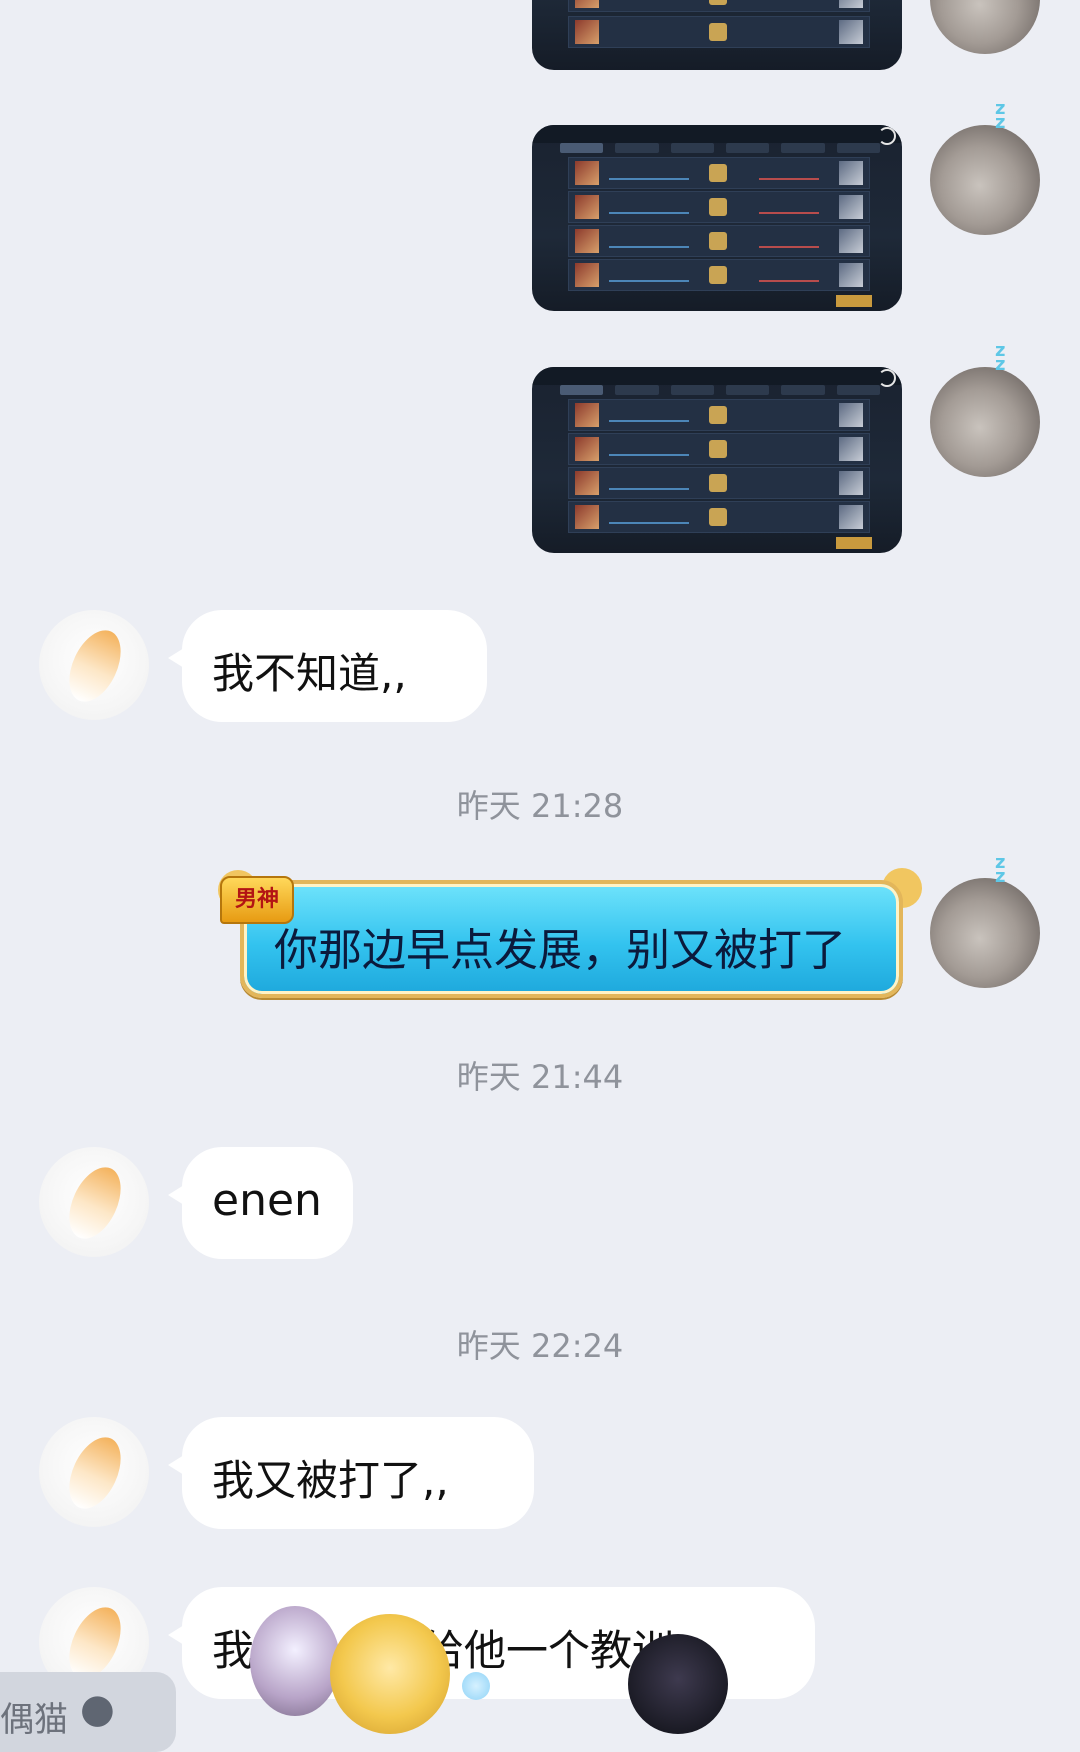 The width and height of the screenshot is (1080, 1752). I want to click on message-bubble: 我不知道,,, so click(327, 666).